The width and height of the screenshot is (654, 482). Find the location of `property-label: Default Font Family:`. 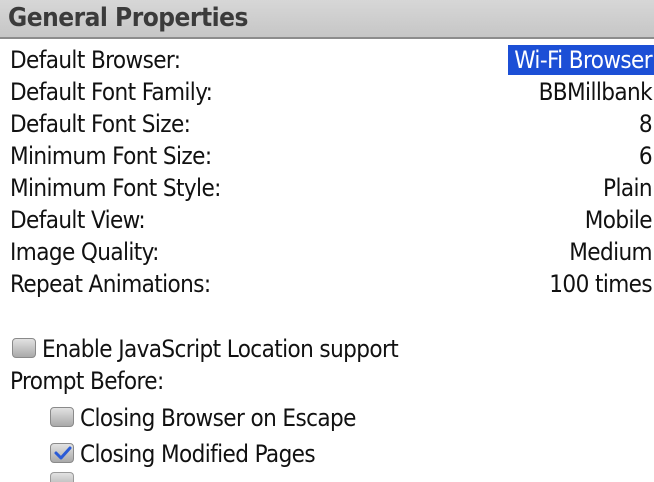

property-label: Default Font Family: is located at coordinates (111, 92).